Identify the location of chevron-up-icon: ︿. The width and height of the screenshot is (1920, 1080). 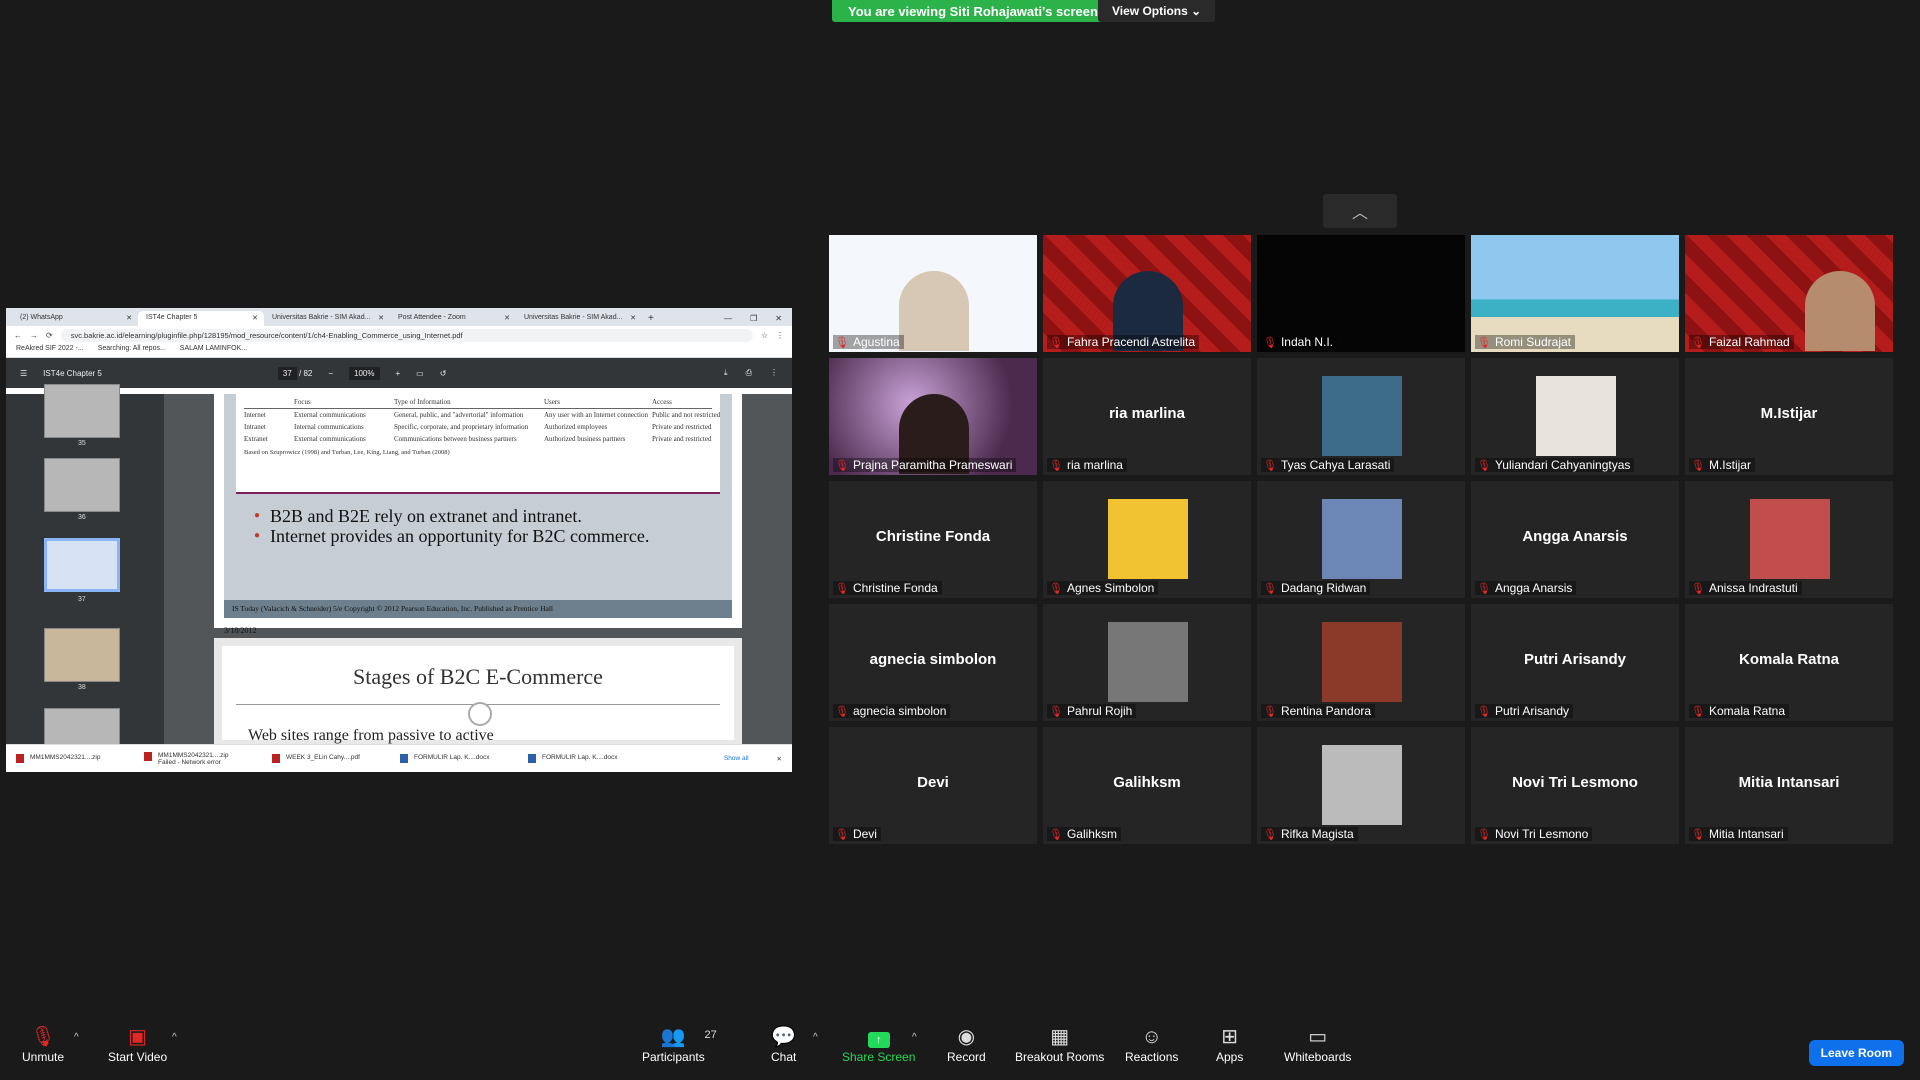
(1360, 211).